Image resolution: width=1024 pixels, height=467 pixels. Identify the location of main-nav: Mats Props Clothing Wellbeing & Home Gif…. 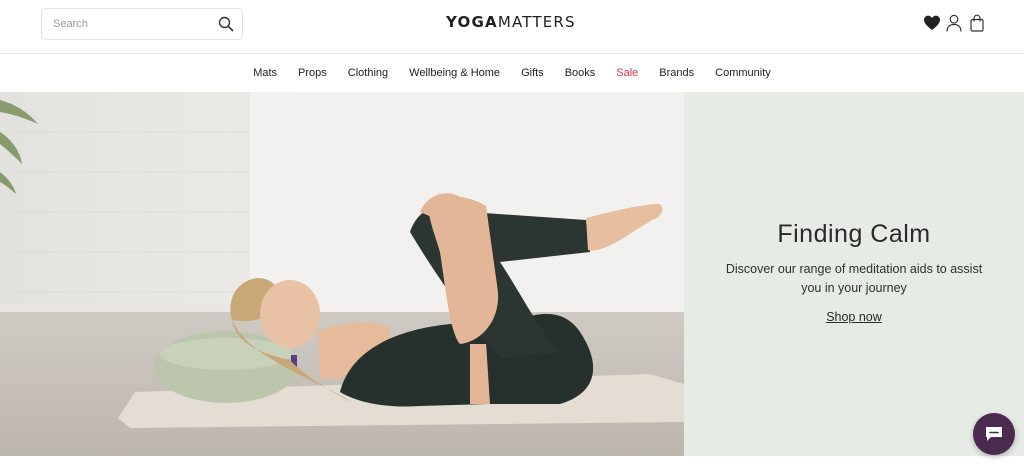
(512, 73).